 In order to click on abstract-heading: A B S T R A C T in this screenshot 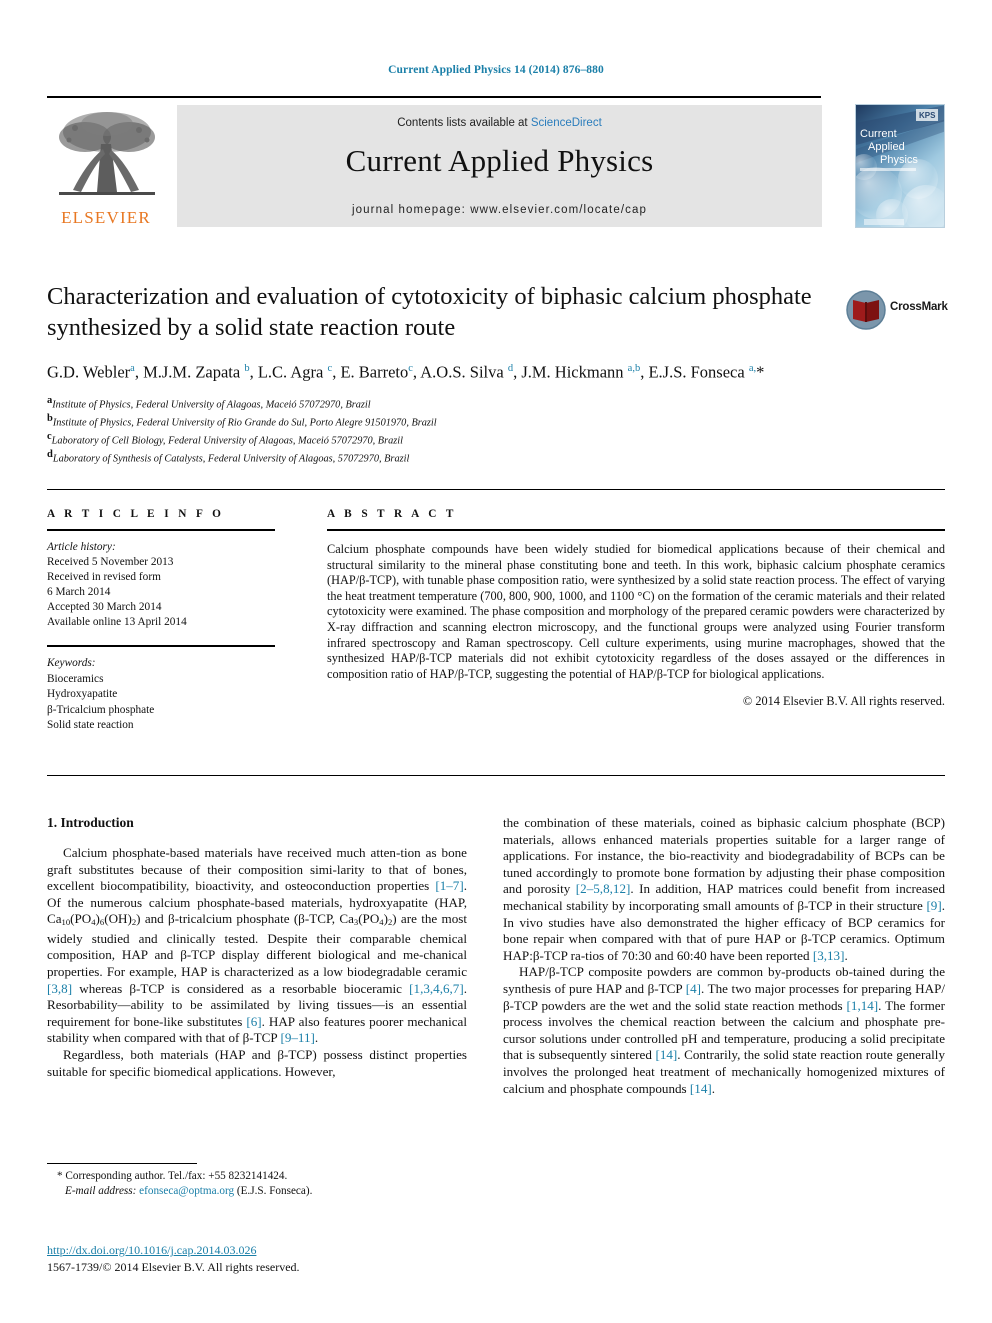, I will do `click(392, 514)`.